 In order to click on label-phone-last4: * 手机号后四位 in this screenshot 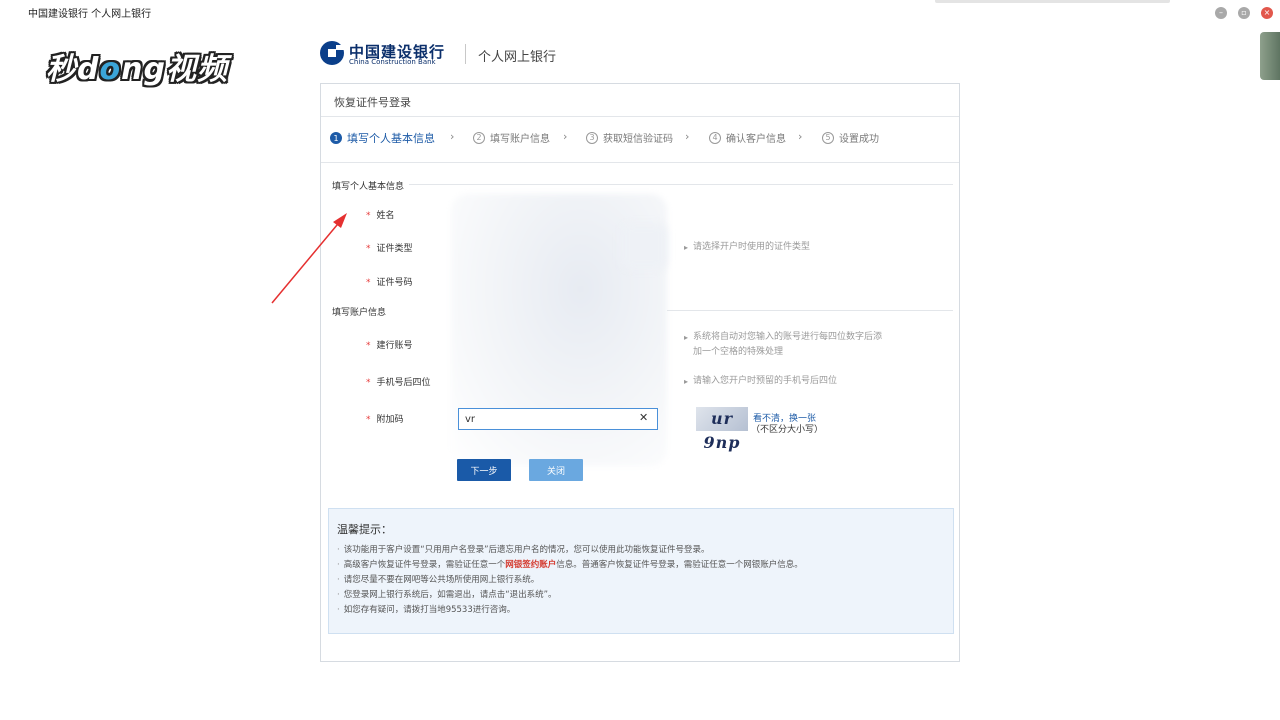, I will do `click(398, 383)`.